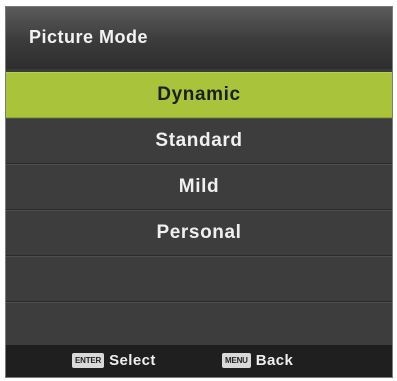  What do you see at coordinates (199, 361) in the screenshot?
I see `dialog-footer: ENTER Select MENU Back` at bounding box center [199, 361].